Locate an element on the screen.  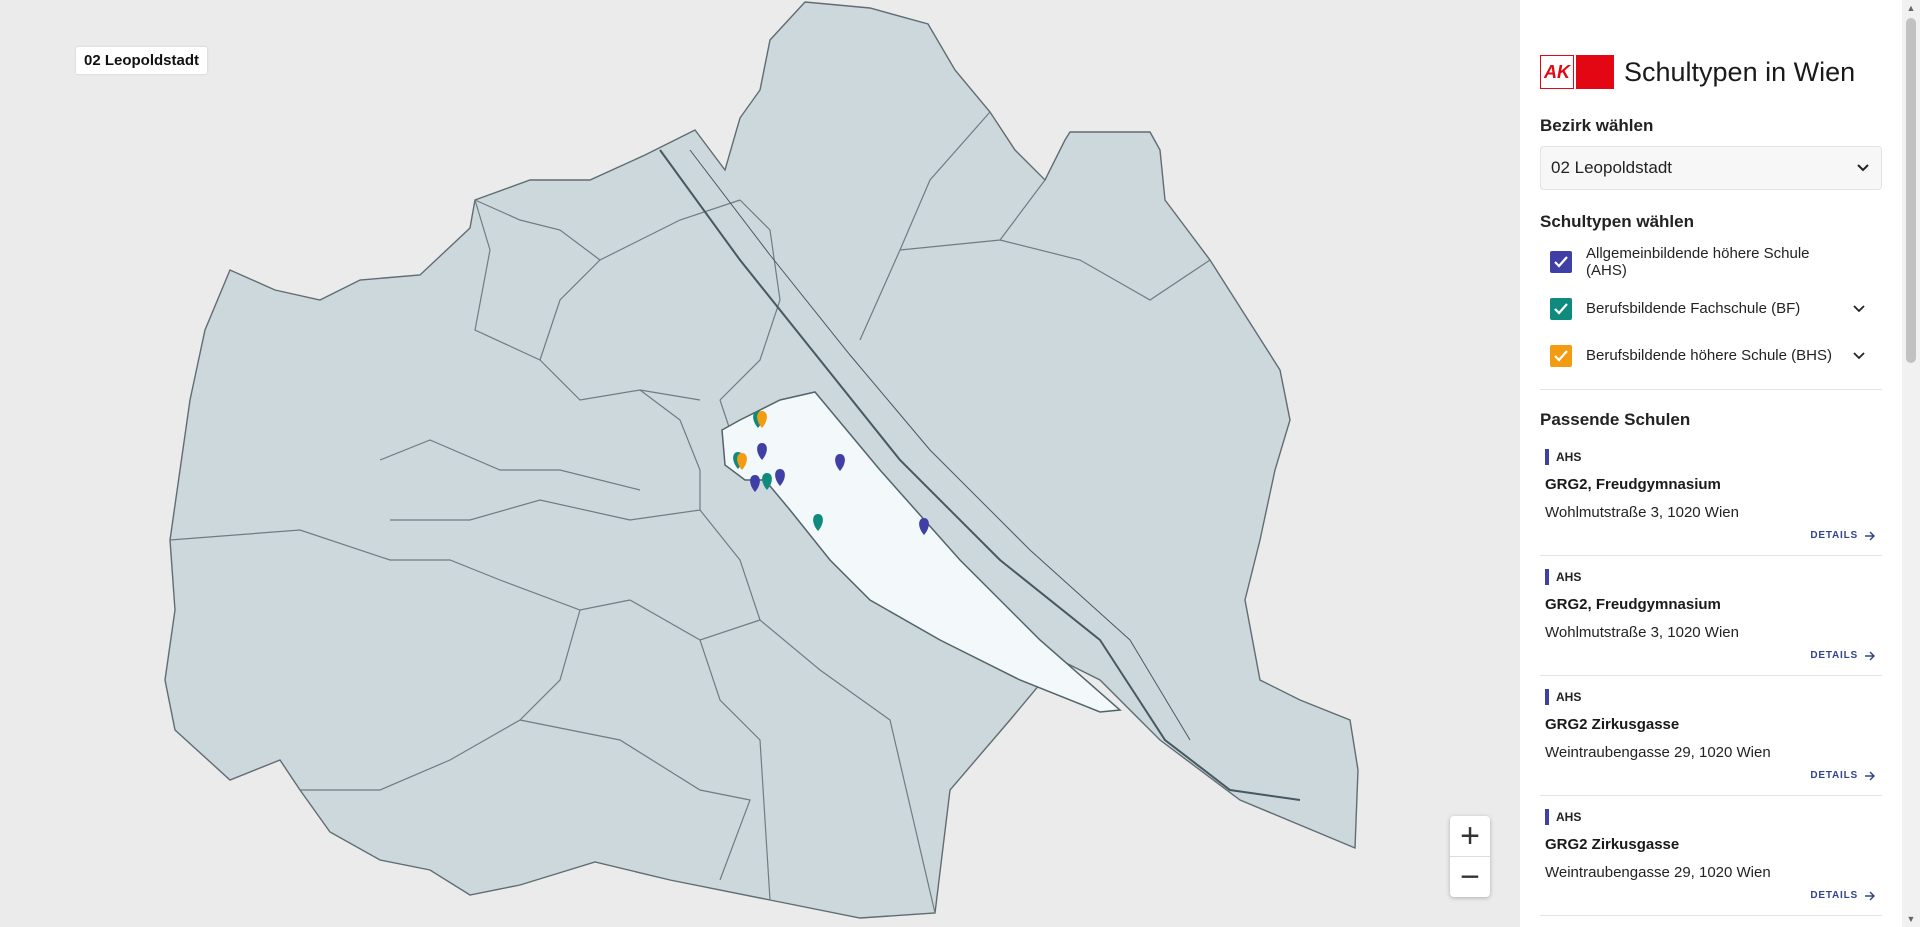
types-heading: Schultypen wählen is located at coordinates (1617, 221).